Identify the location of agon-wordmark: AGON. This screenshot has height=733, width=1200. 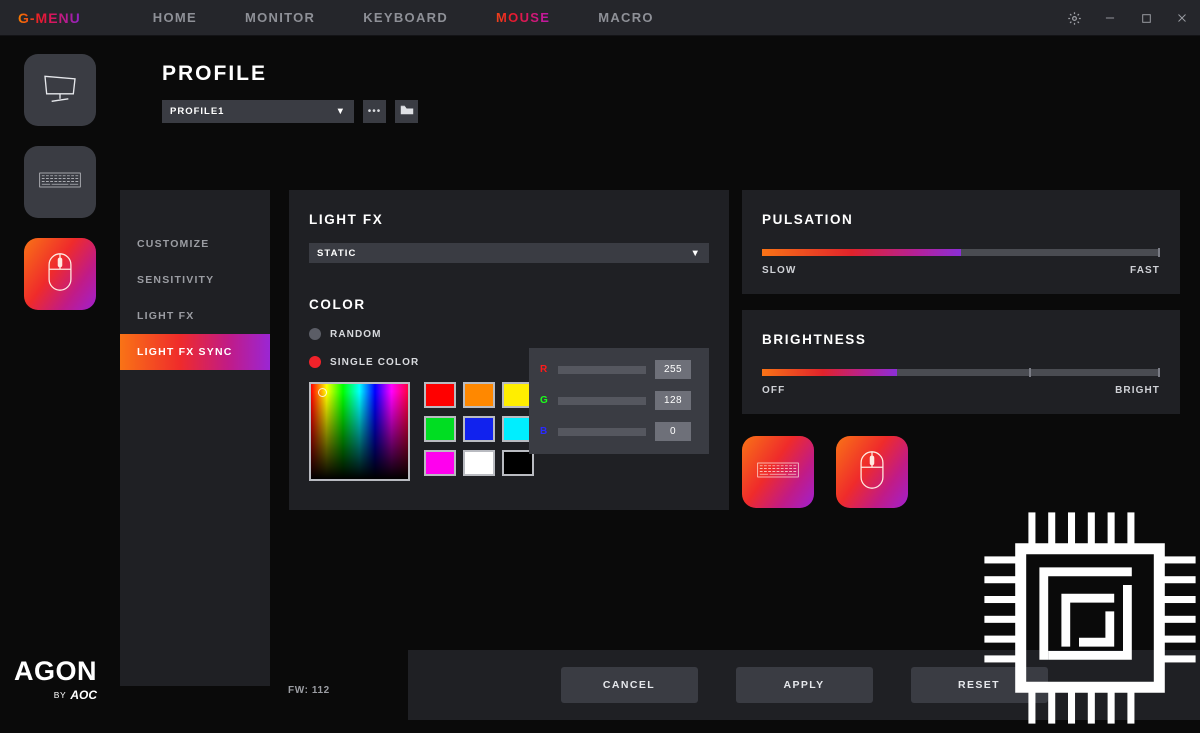
(55, 671).